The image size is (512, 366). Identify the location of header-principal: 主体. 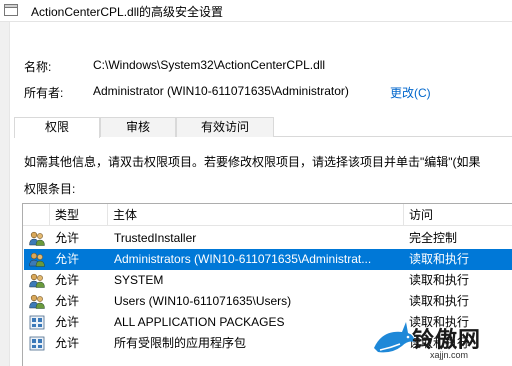
(255, 215).